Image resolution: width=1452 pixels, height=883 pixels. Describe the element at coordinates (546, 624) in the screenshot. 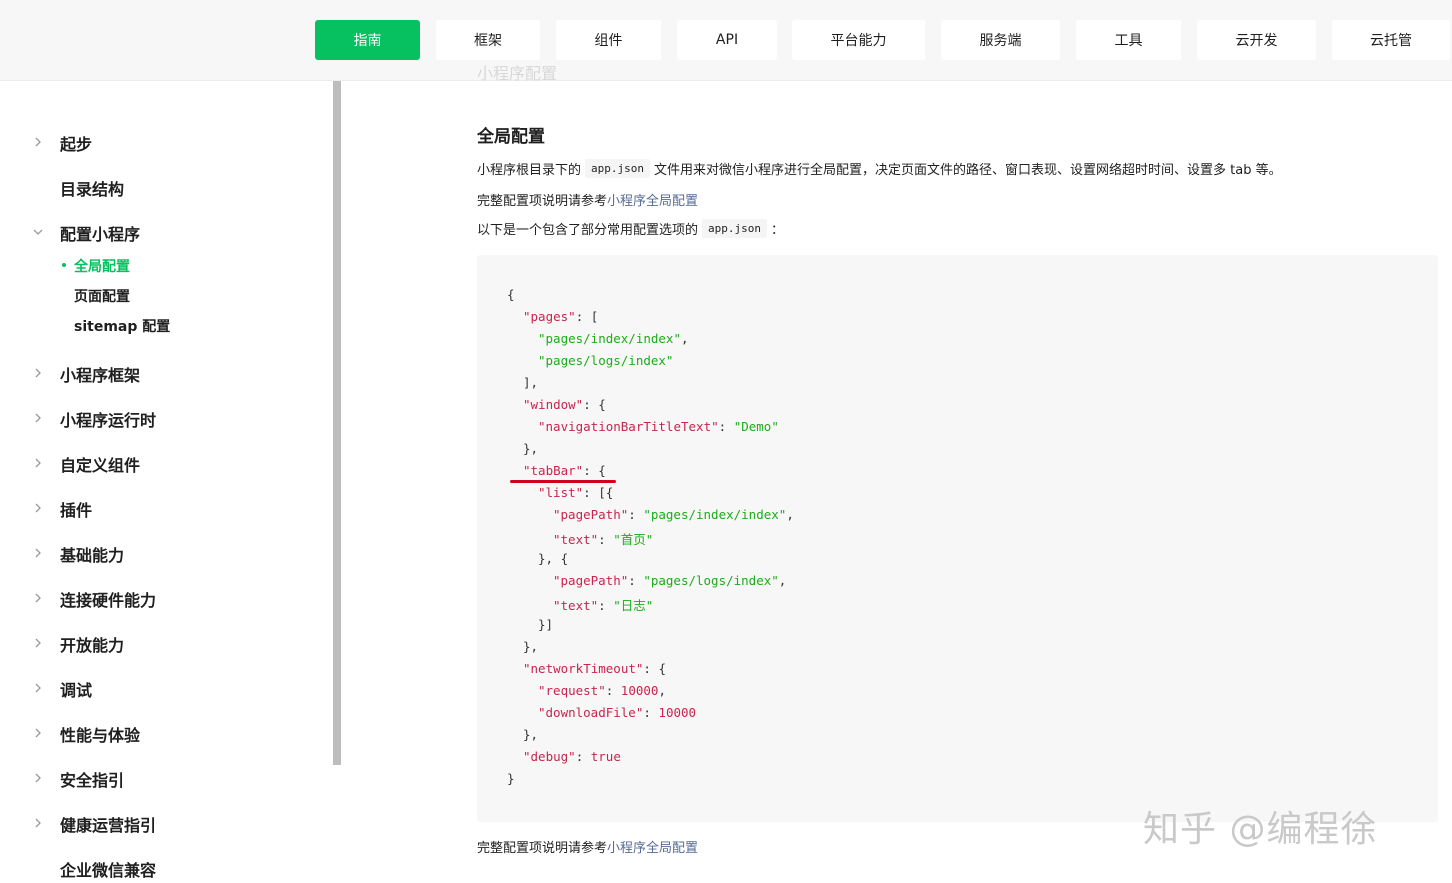

I see `code-line: }]` at that location.